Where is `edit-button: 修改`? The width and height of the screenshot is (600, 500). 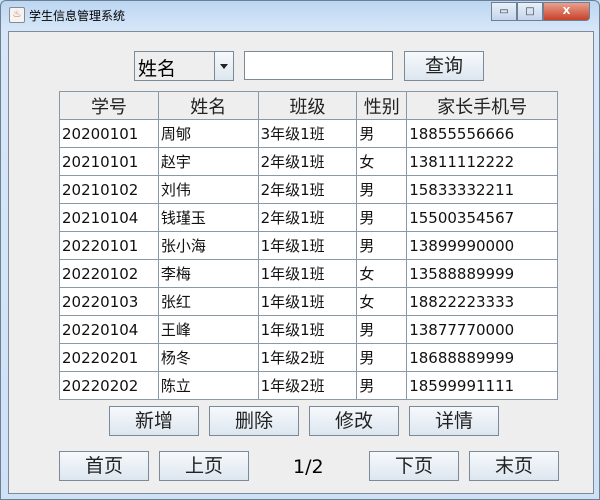
edit-button: 修改 is located at coordinates (354, 421).